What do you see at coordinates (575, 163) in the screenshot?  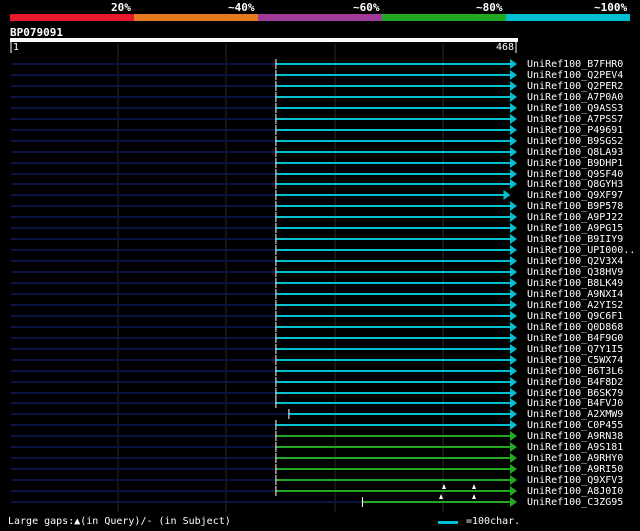 I see `hit-label: UniRef100_B9DHP1` at bounding box center [575, 163].